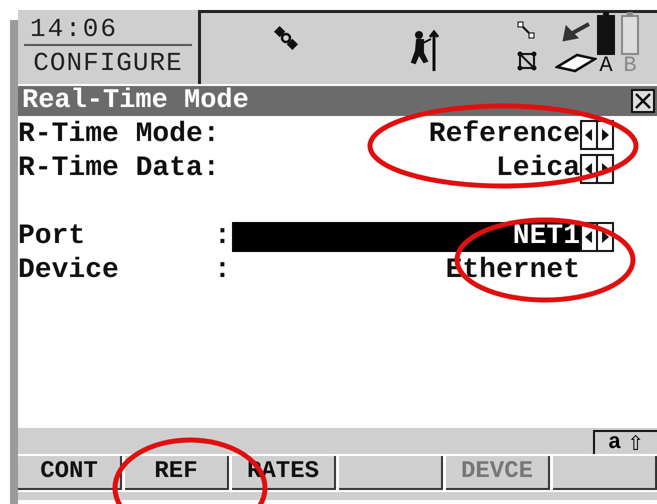 This screenshot has width=657, height=504. I want to click on field-label: R-Time Data:, so click(119, 169).